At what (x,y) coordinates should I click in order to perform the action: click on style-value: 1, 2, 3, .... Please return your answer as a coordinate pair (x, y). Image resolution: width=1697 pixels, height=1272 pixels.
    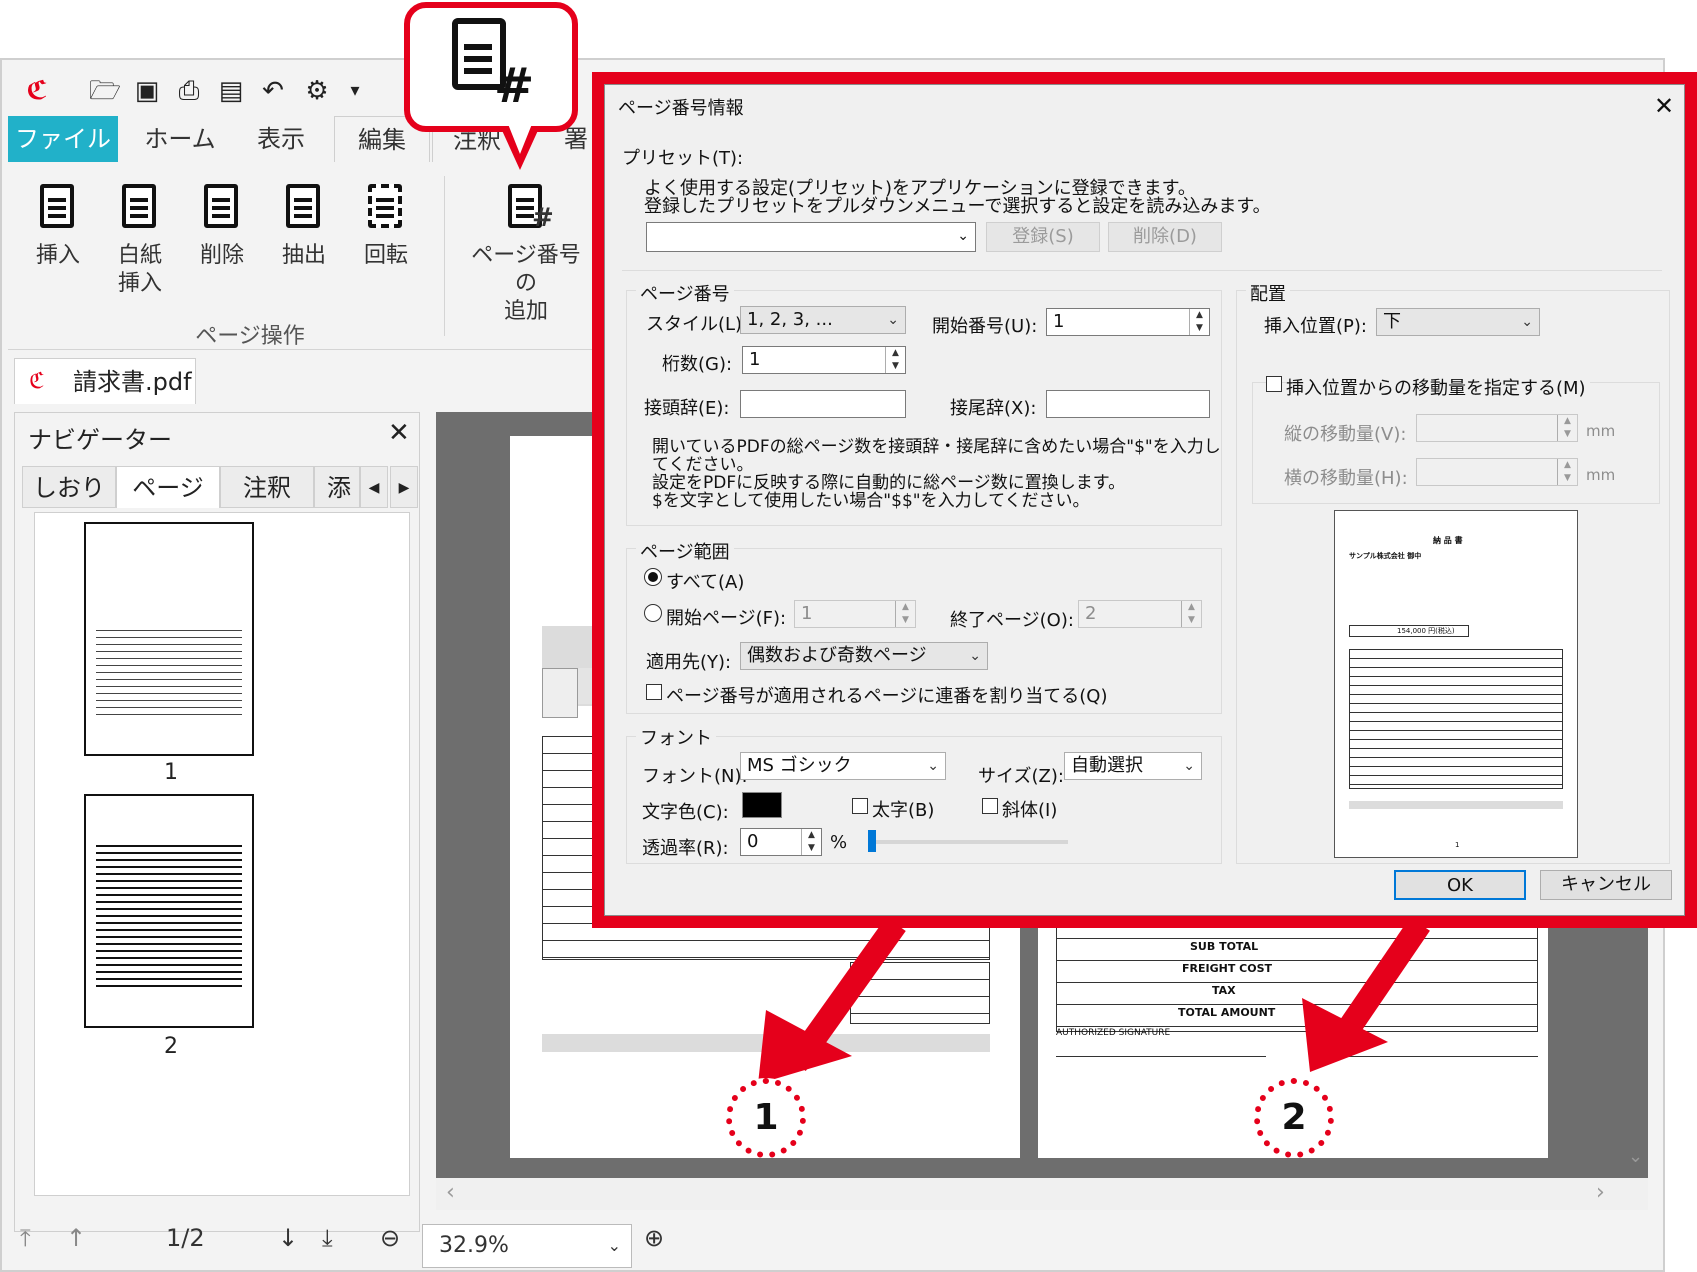
    Looking at the image, I should click on (790, 319).